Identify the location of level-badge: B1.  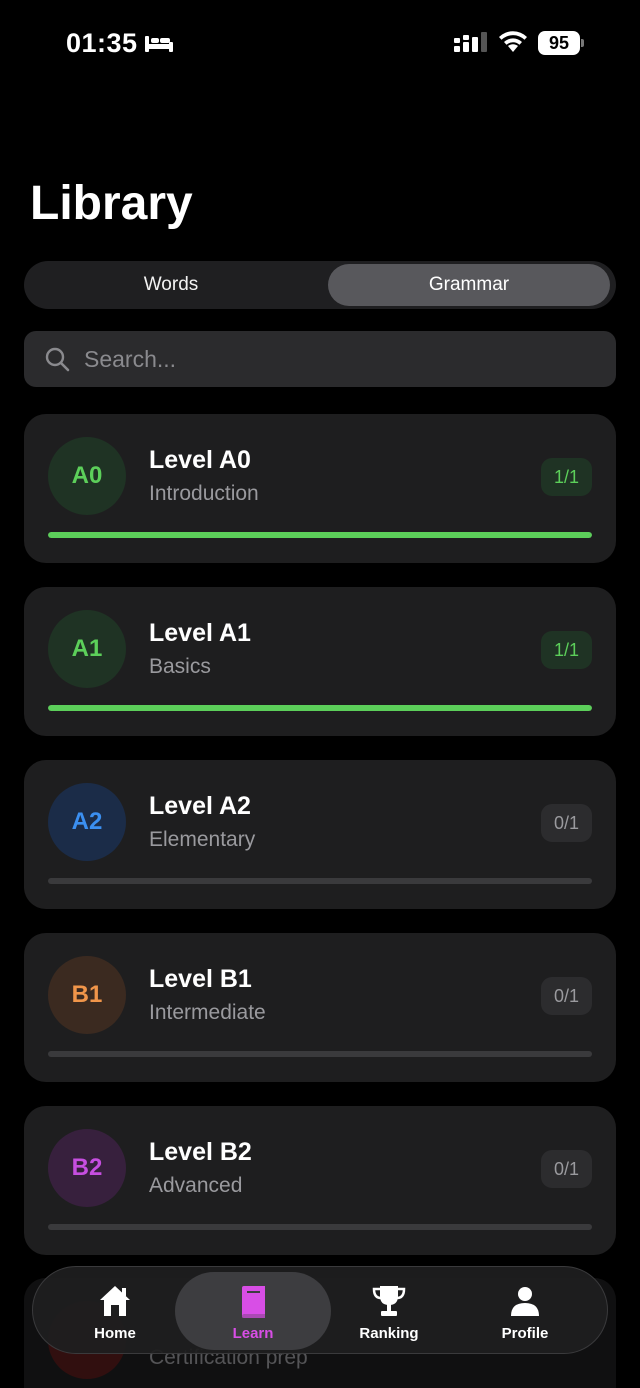
(87, 995).